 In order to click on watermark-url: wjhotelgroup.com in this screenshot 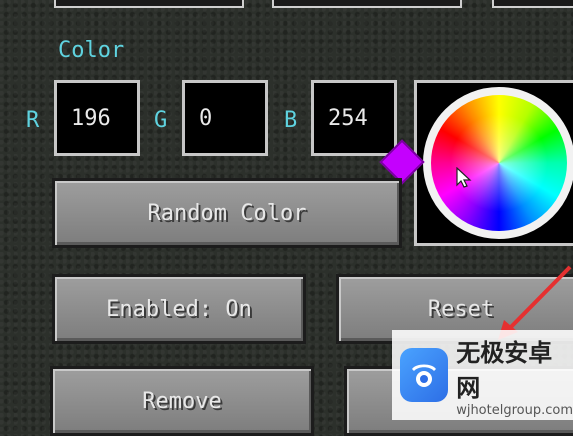, I will do `click(514, 410)`.